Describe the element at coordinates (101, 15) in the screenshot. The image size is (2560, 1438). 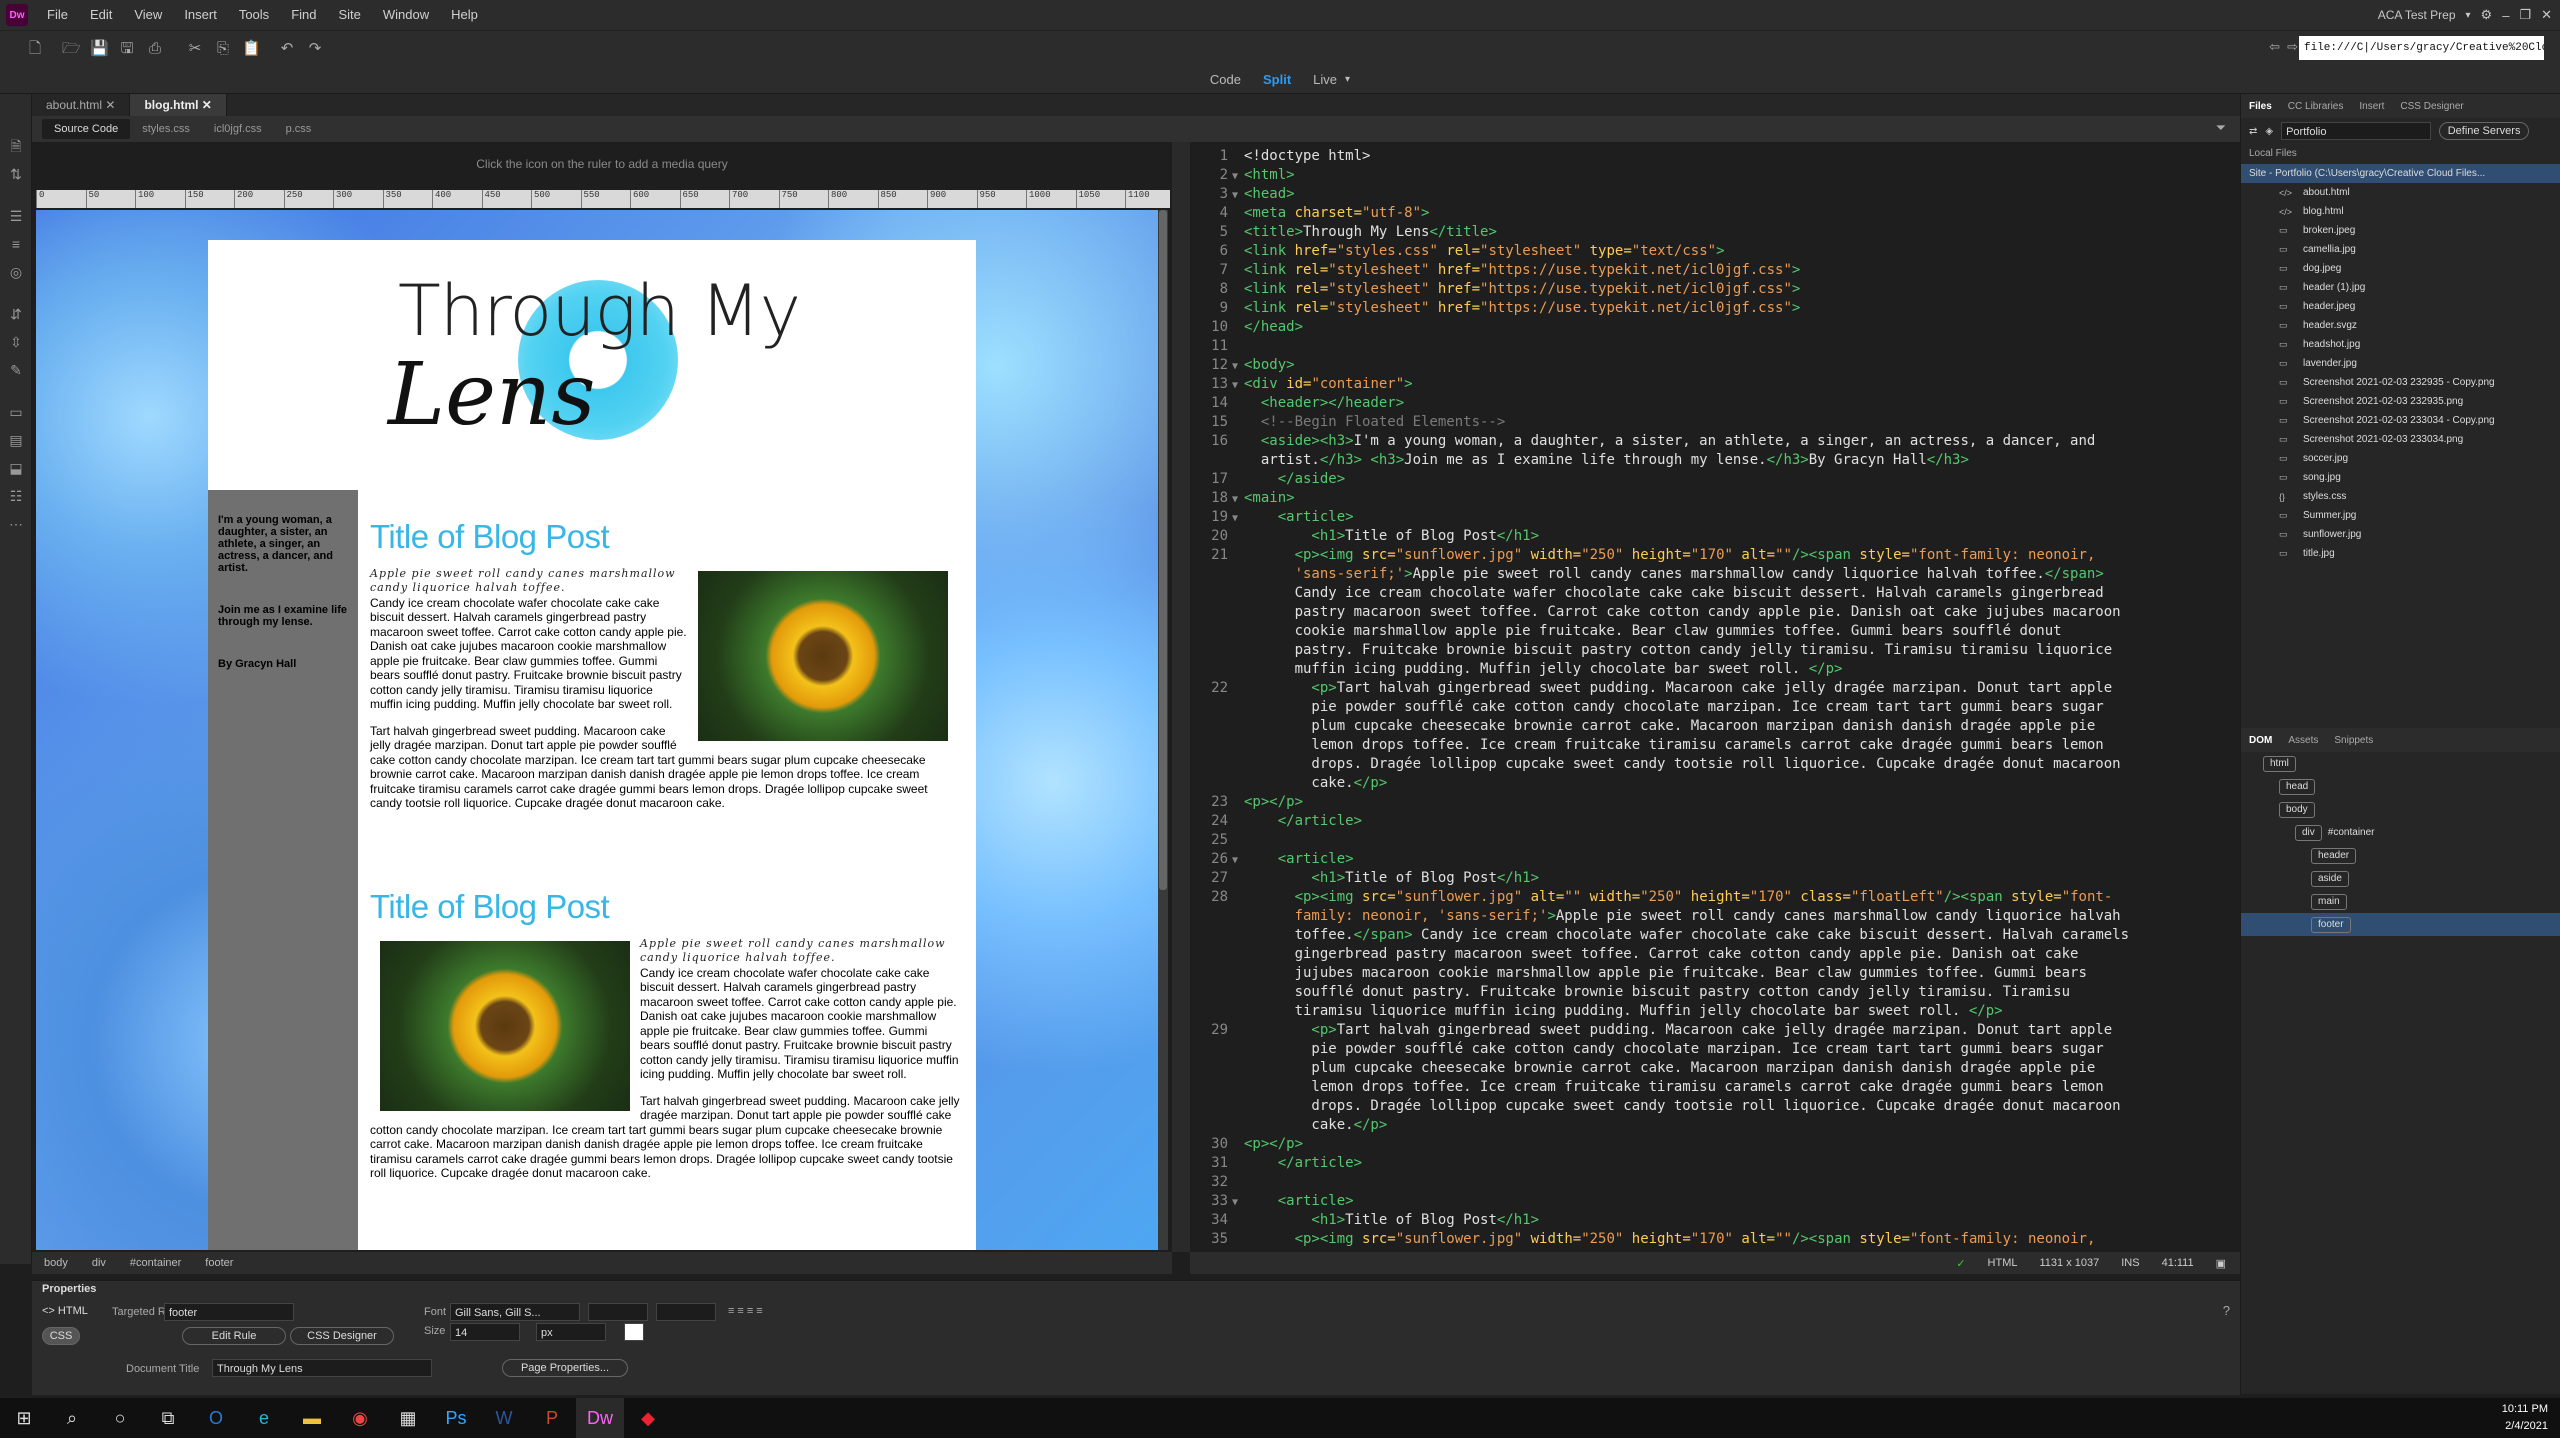
I see `menu-edit: Edit` at that location.